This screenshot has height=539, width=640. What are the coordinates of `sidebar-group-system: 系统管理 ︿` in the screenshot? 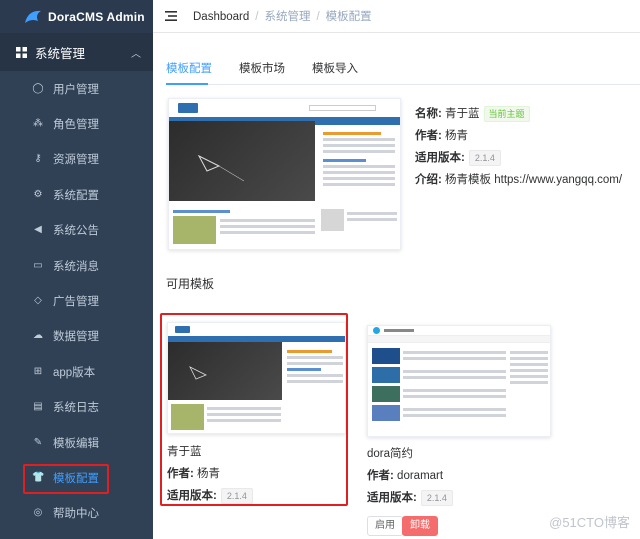 It's located at (76, 52).